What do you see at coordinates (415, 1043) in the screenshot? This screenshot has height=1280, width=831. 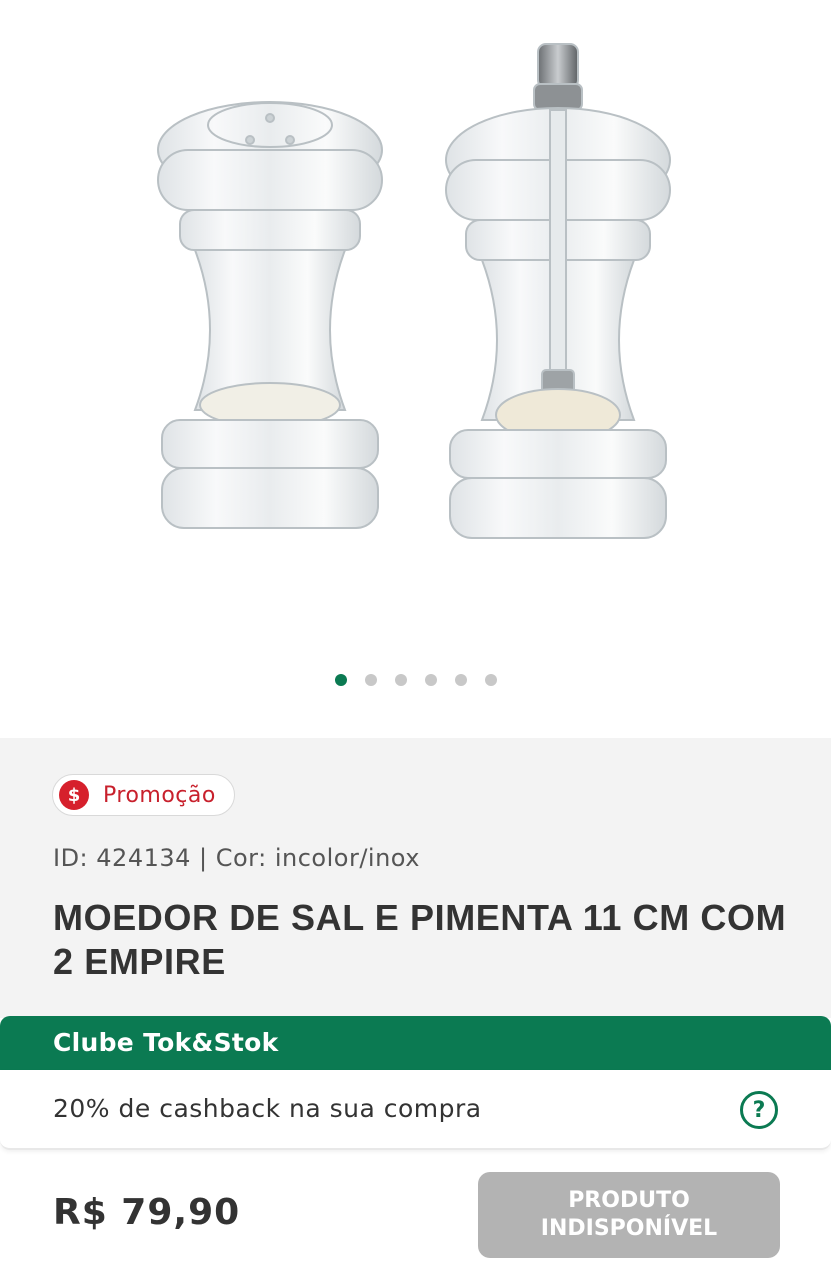 I see `club-title: Clube Tok&Stok` at bounding box center [415, 1043].